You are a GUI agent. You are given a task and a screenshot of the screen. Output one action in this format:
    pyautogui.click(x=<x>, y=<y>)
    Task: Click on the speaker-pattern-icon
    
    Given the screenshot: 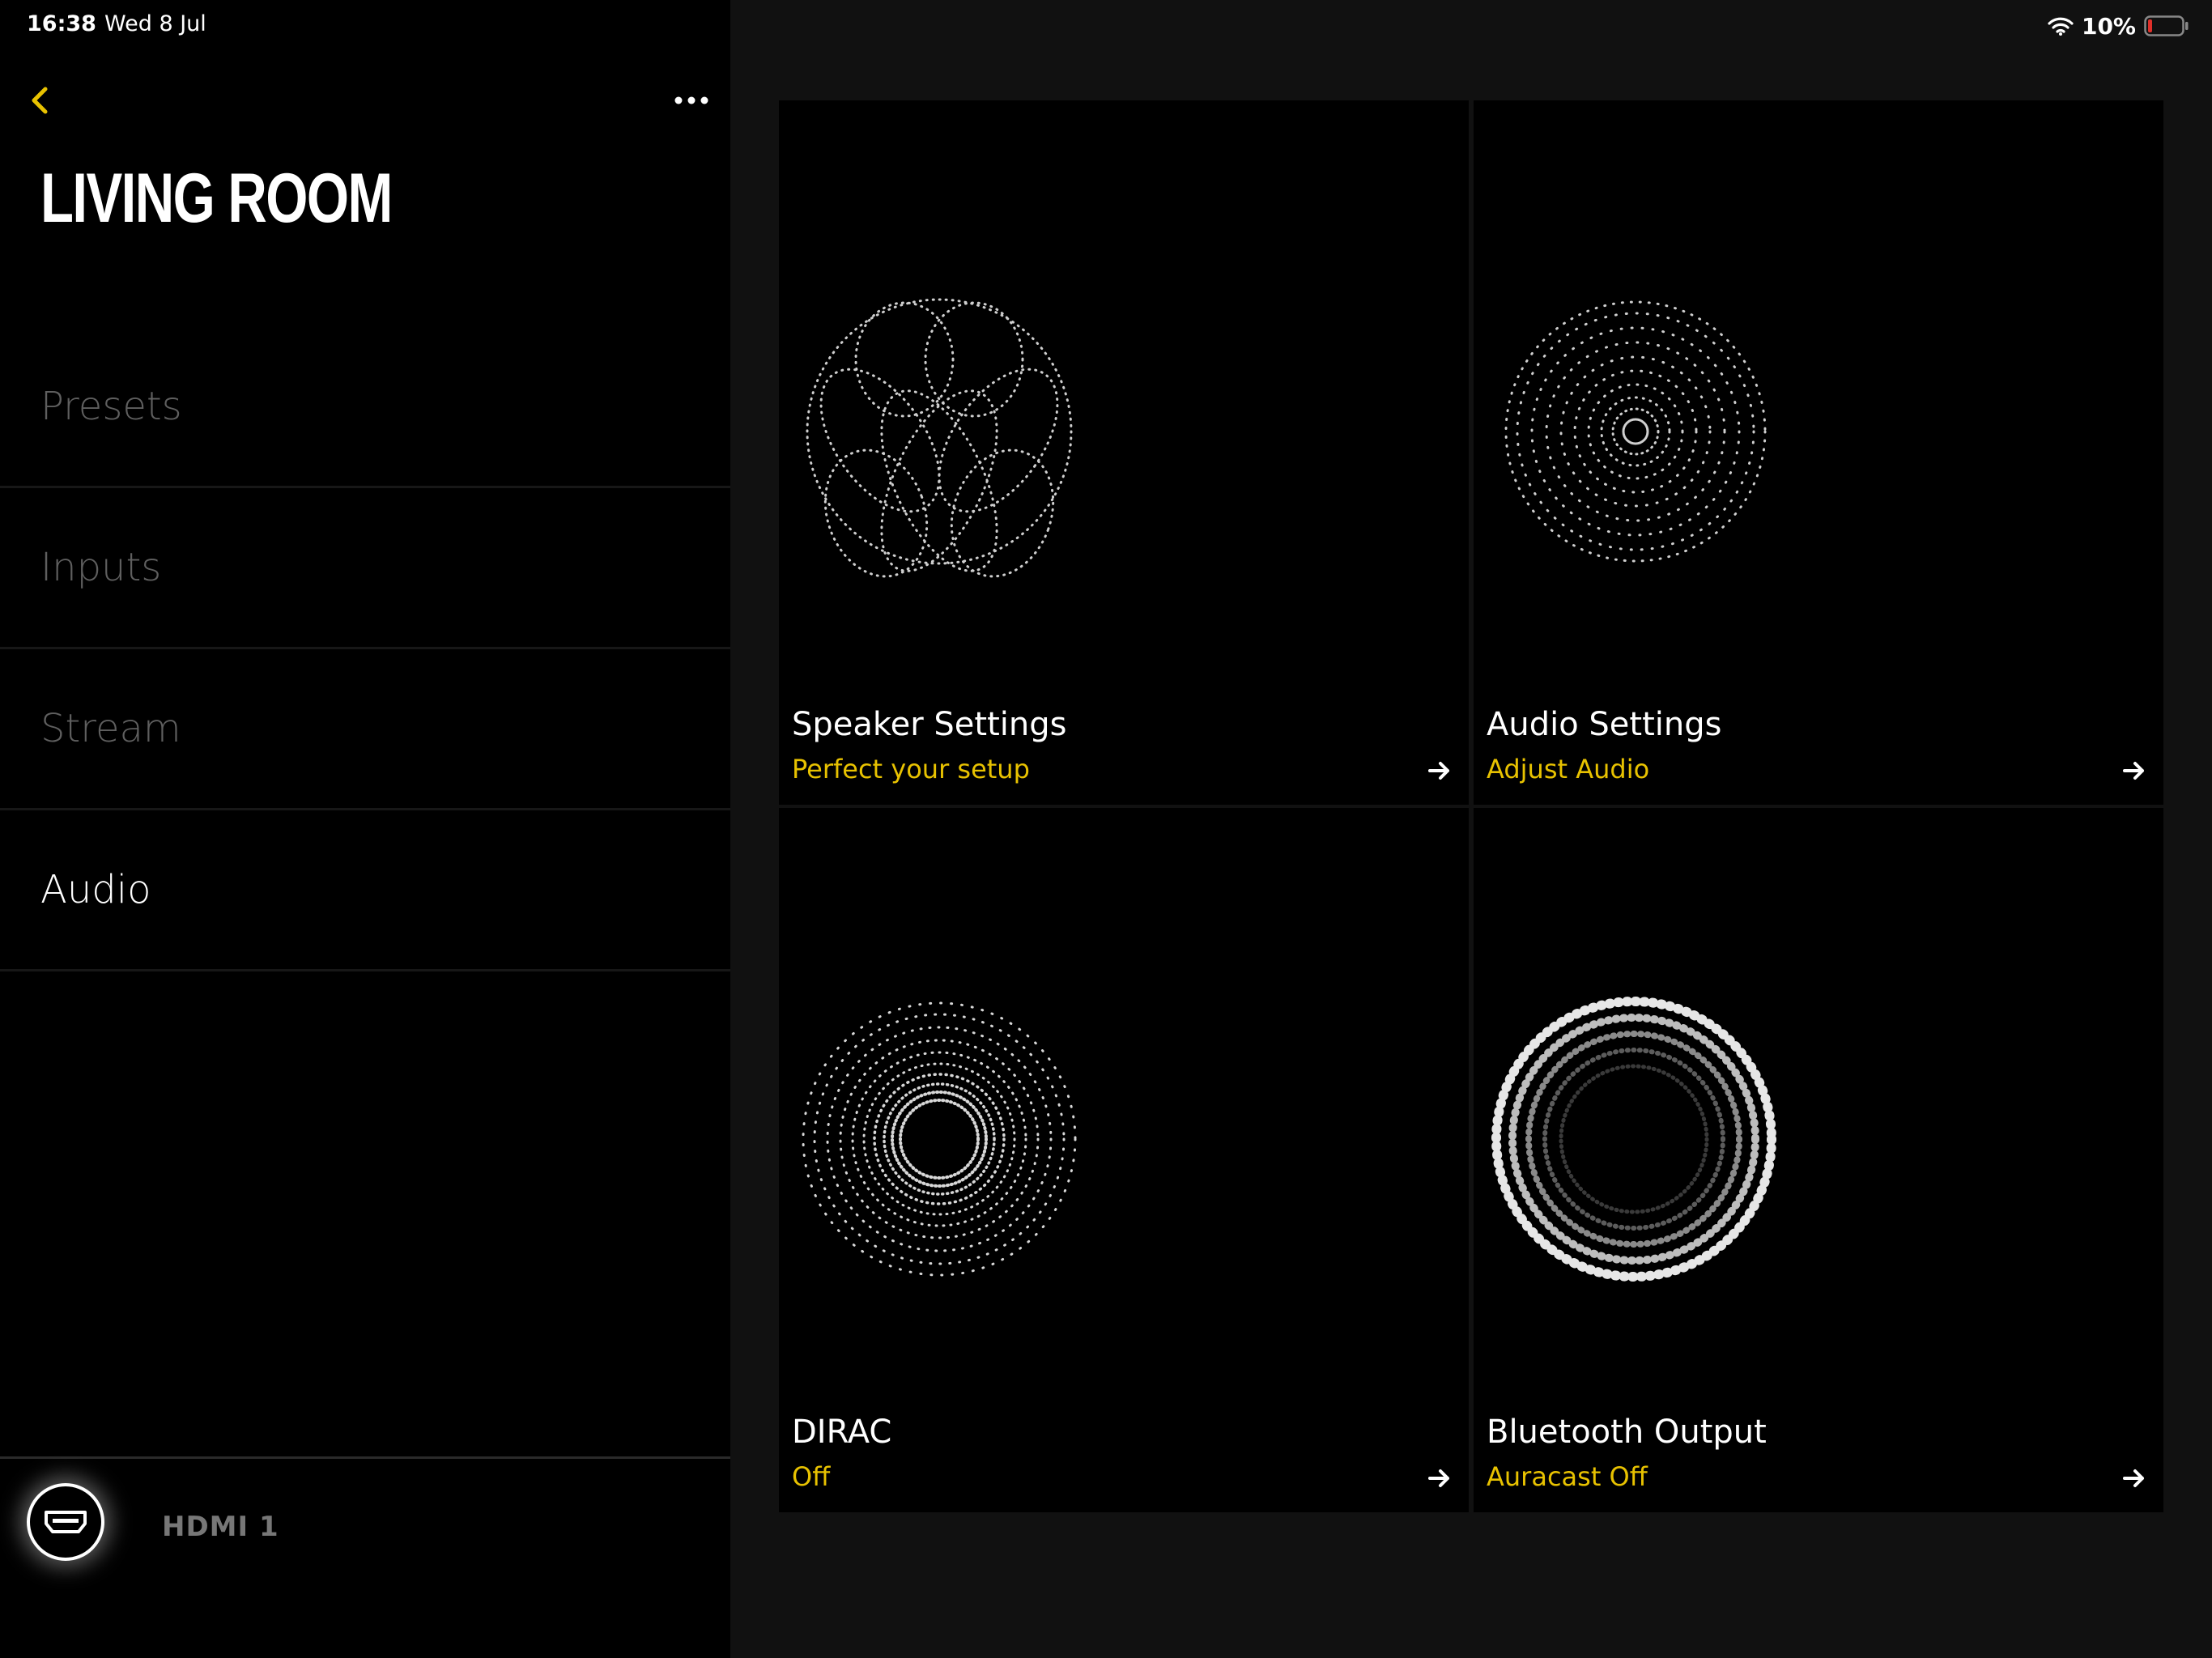 What is the action you would take?
    pyautogui.click(x=940, y=438)
    